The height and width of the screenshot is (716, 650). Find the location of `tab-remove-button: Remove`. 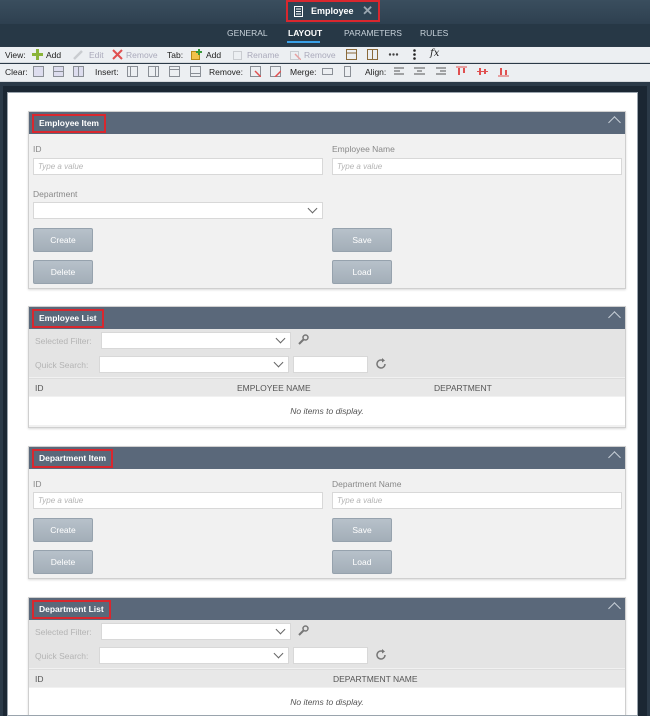

tab-remove-button: Remove is located at coordinates (320, 55).